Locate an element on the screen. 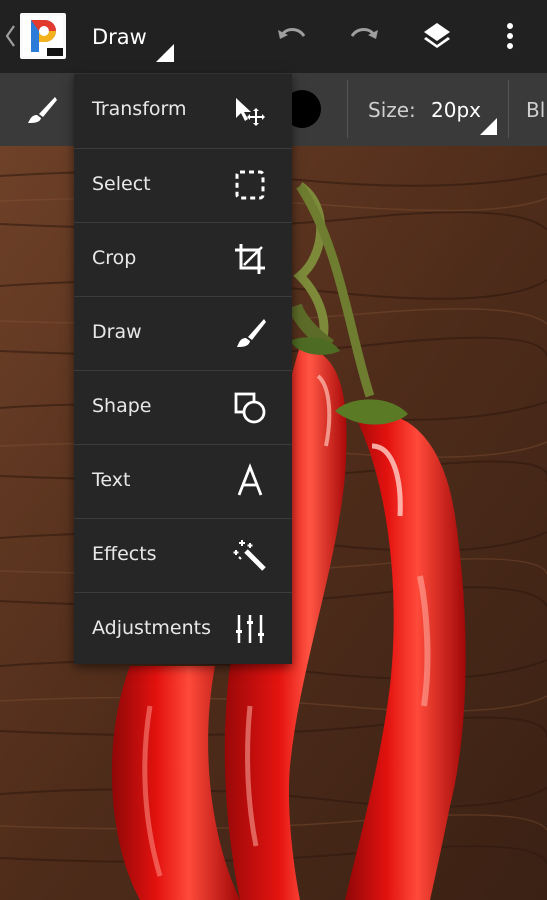 This screenshot has height=900, width=547. dropdown-indicator-icon is located at coordinates (165, 53).